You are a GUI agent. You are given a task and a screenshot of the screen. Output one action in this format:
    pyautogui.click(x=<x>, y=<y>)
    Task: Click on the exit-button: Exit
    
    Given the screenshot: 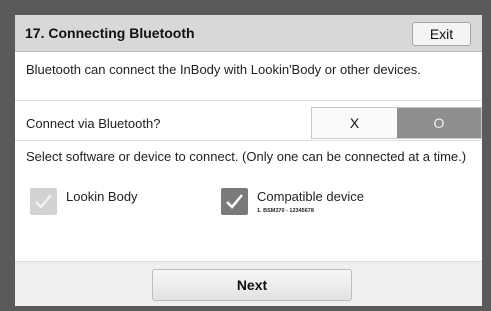 What is the action you would take?
    pyautogui.click(x=441, y=34)
    